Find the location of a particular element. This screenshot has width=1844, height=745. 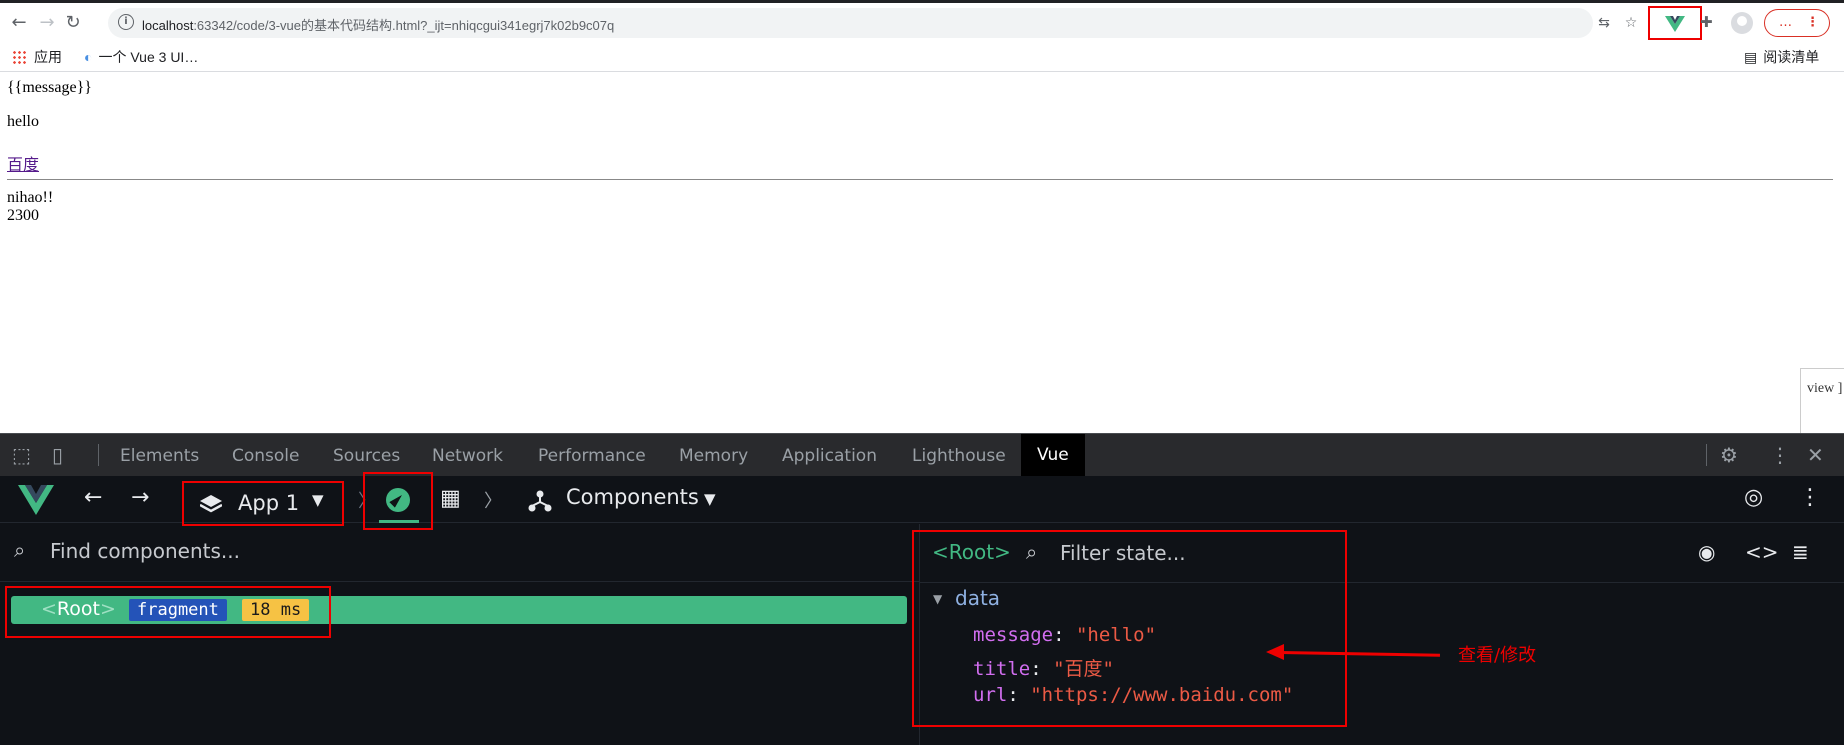

reading-list-icon: ▤ is located at coordinates (1751, 57).